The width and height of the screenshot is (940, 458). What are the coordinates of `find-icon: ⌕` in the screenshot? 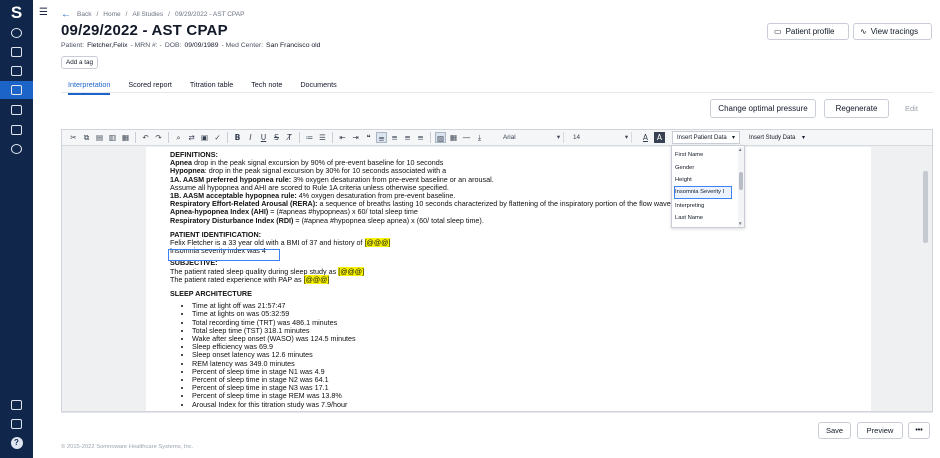 It's located at (178, 137).